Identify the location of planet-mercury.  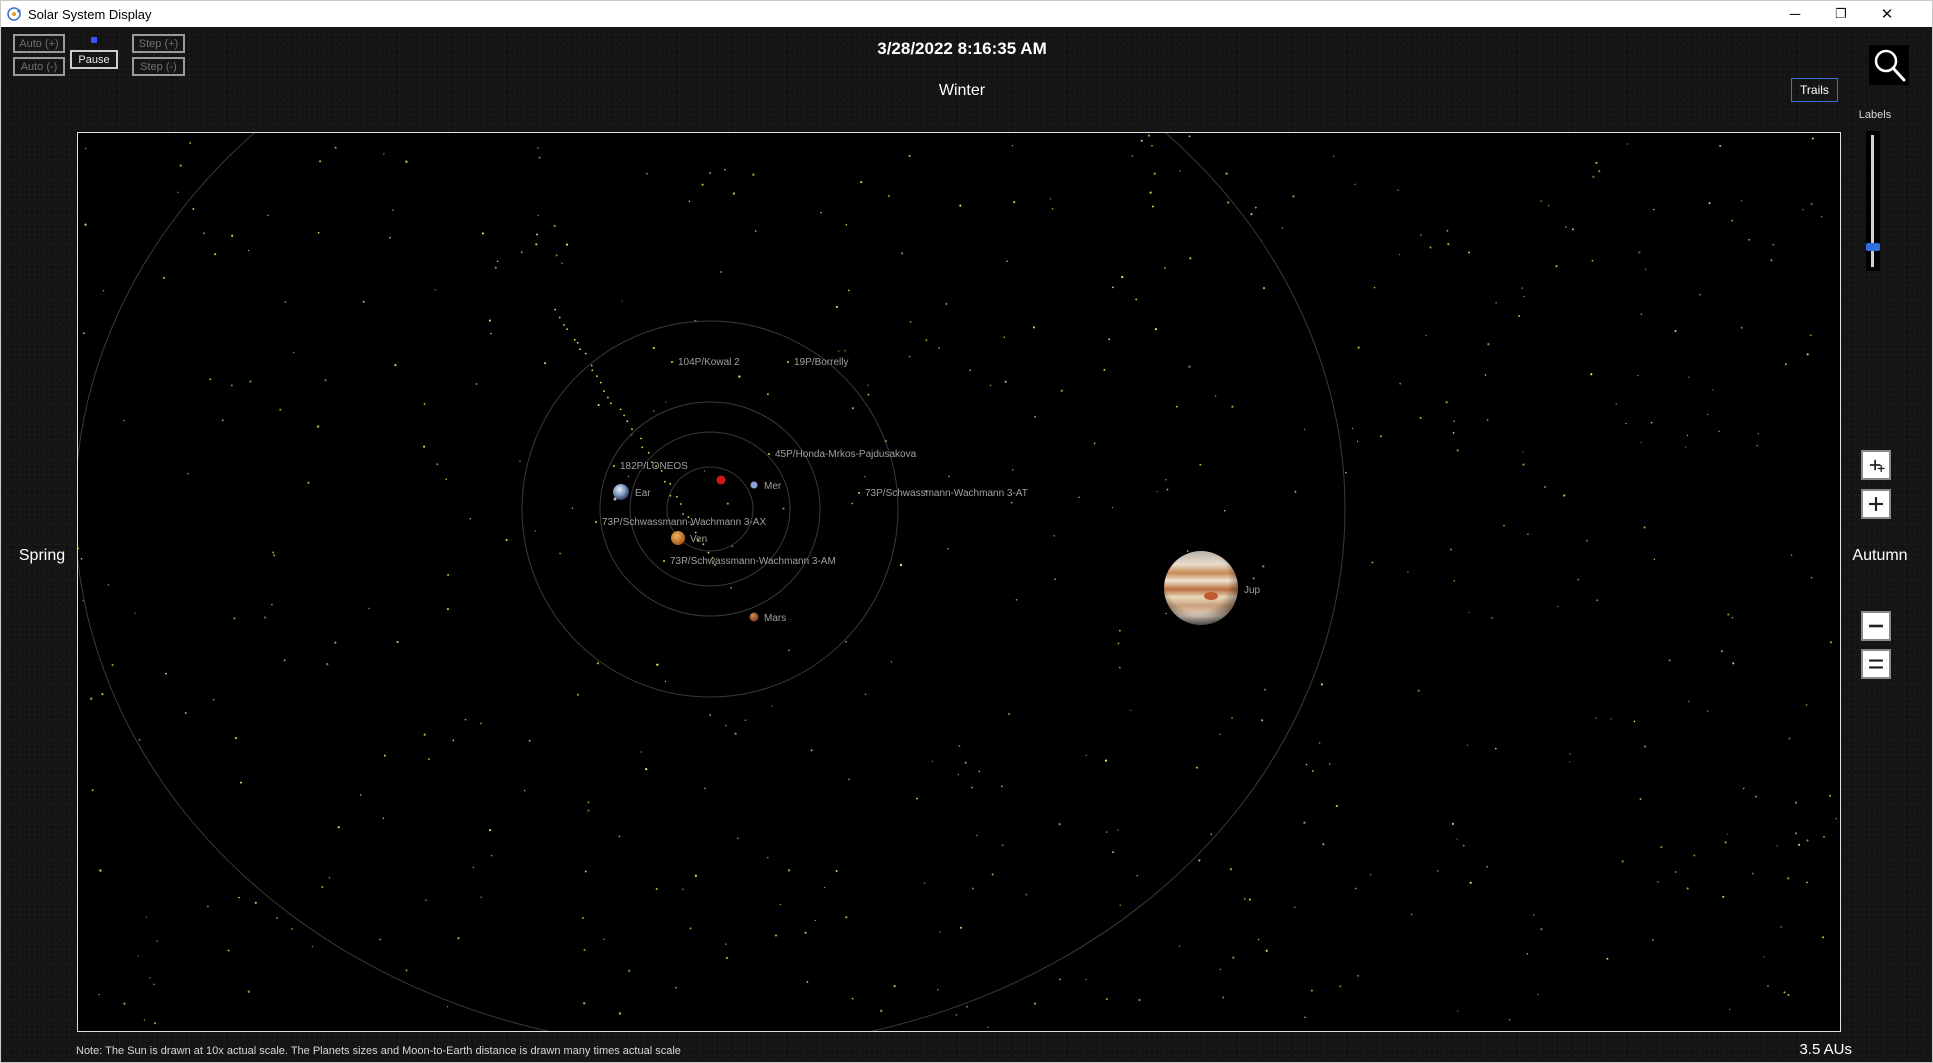
(754, 485).